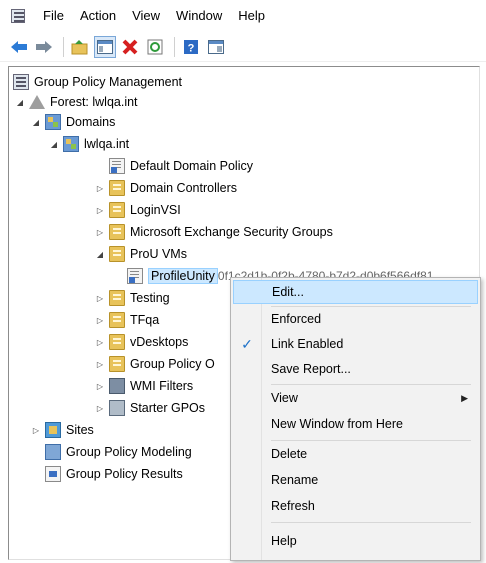  I want to click on tree-node-default-domain-policy: Default Domain Policy, so click(181, 166).